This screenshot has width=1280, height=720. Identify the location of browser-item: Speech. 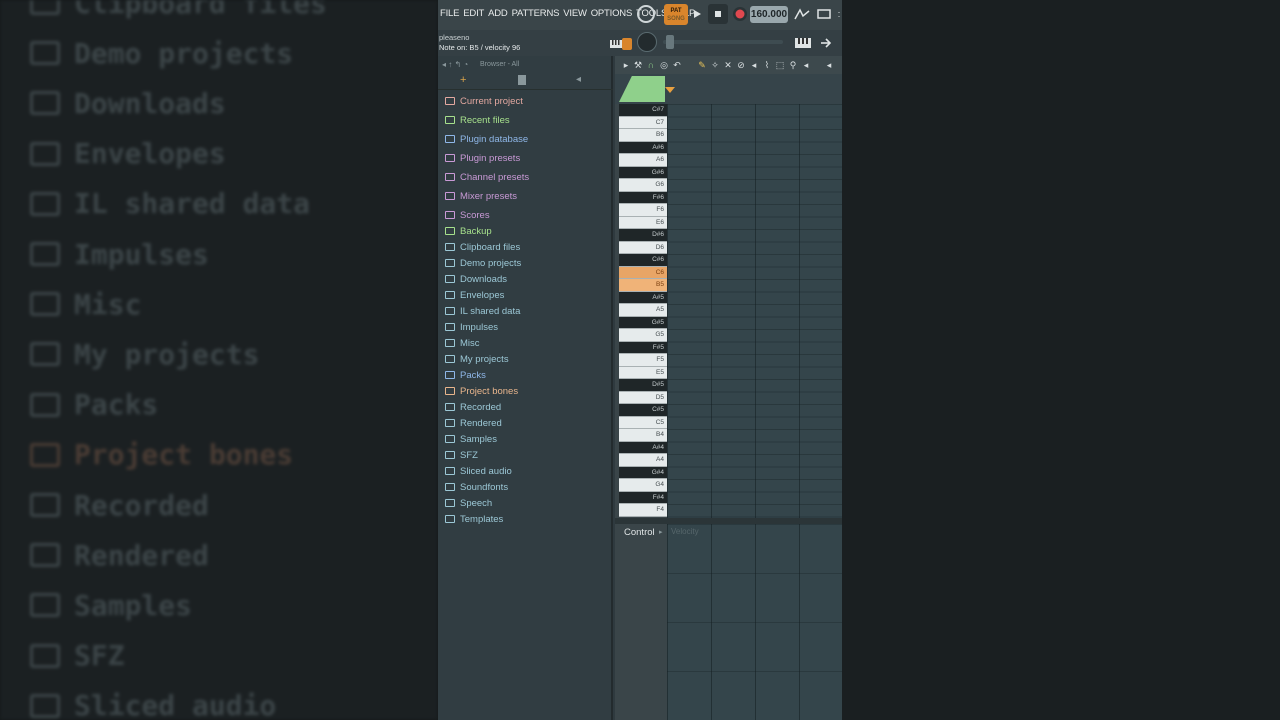
(468, 503).